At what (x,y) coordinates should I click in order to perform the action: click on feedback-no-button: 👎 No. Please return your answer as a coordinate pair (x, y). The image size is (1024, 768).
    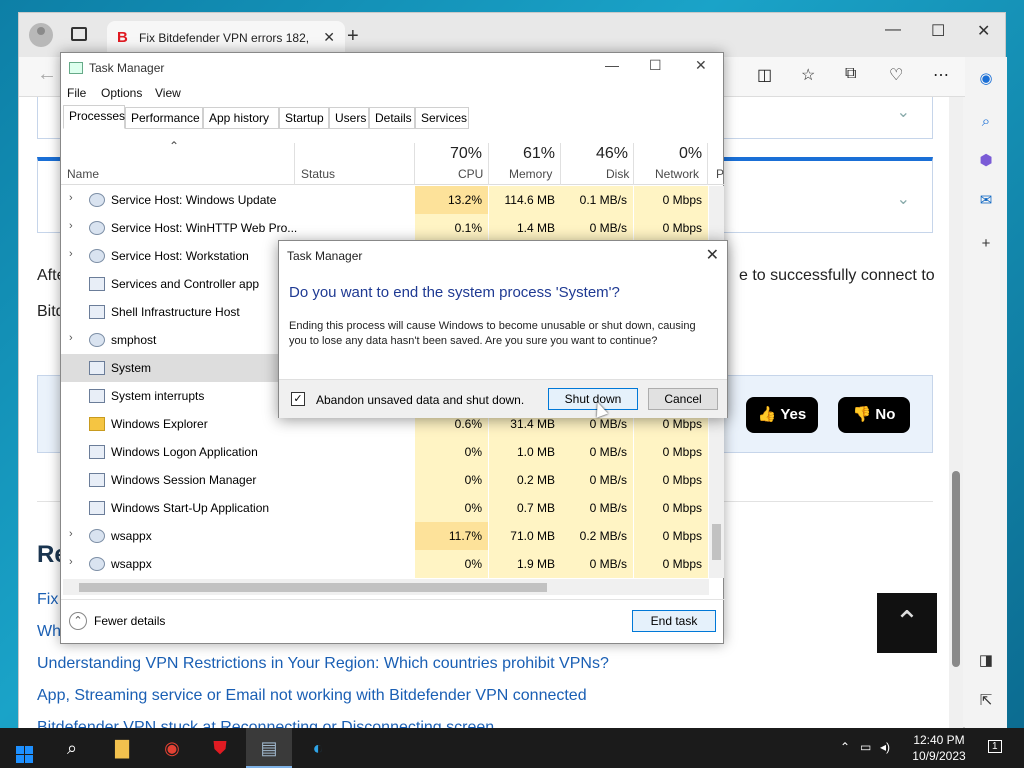
    Looking at the image, I should click on (874, 415).